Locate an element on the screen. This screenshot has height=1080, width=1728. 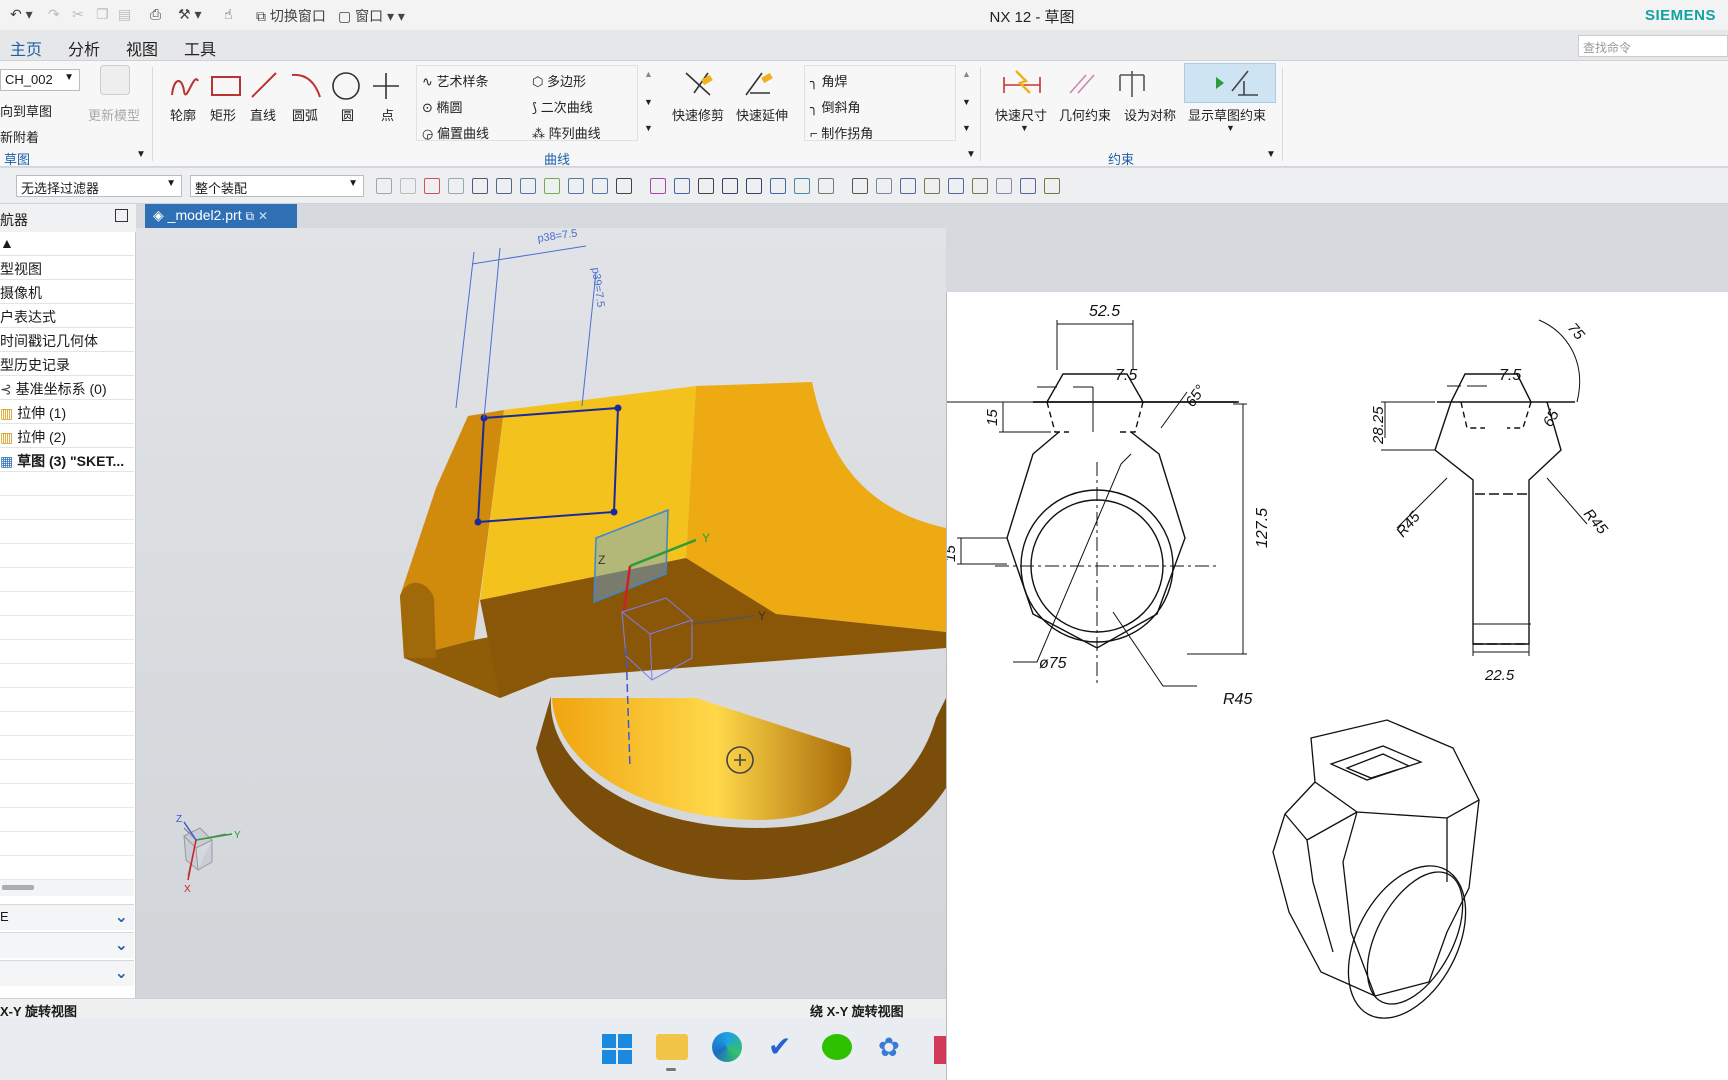
chamfer-button: ╮ 倒斜角 is located at coordinates (835, 106).